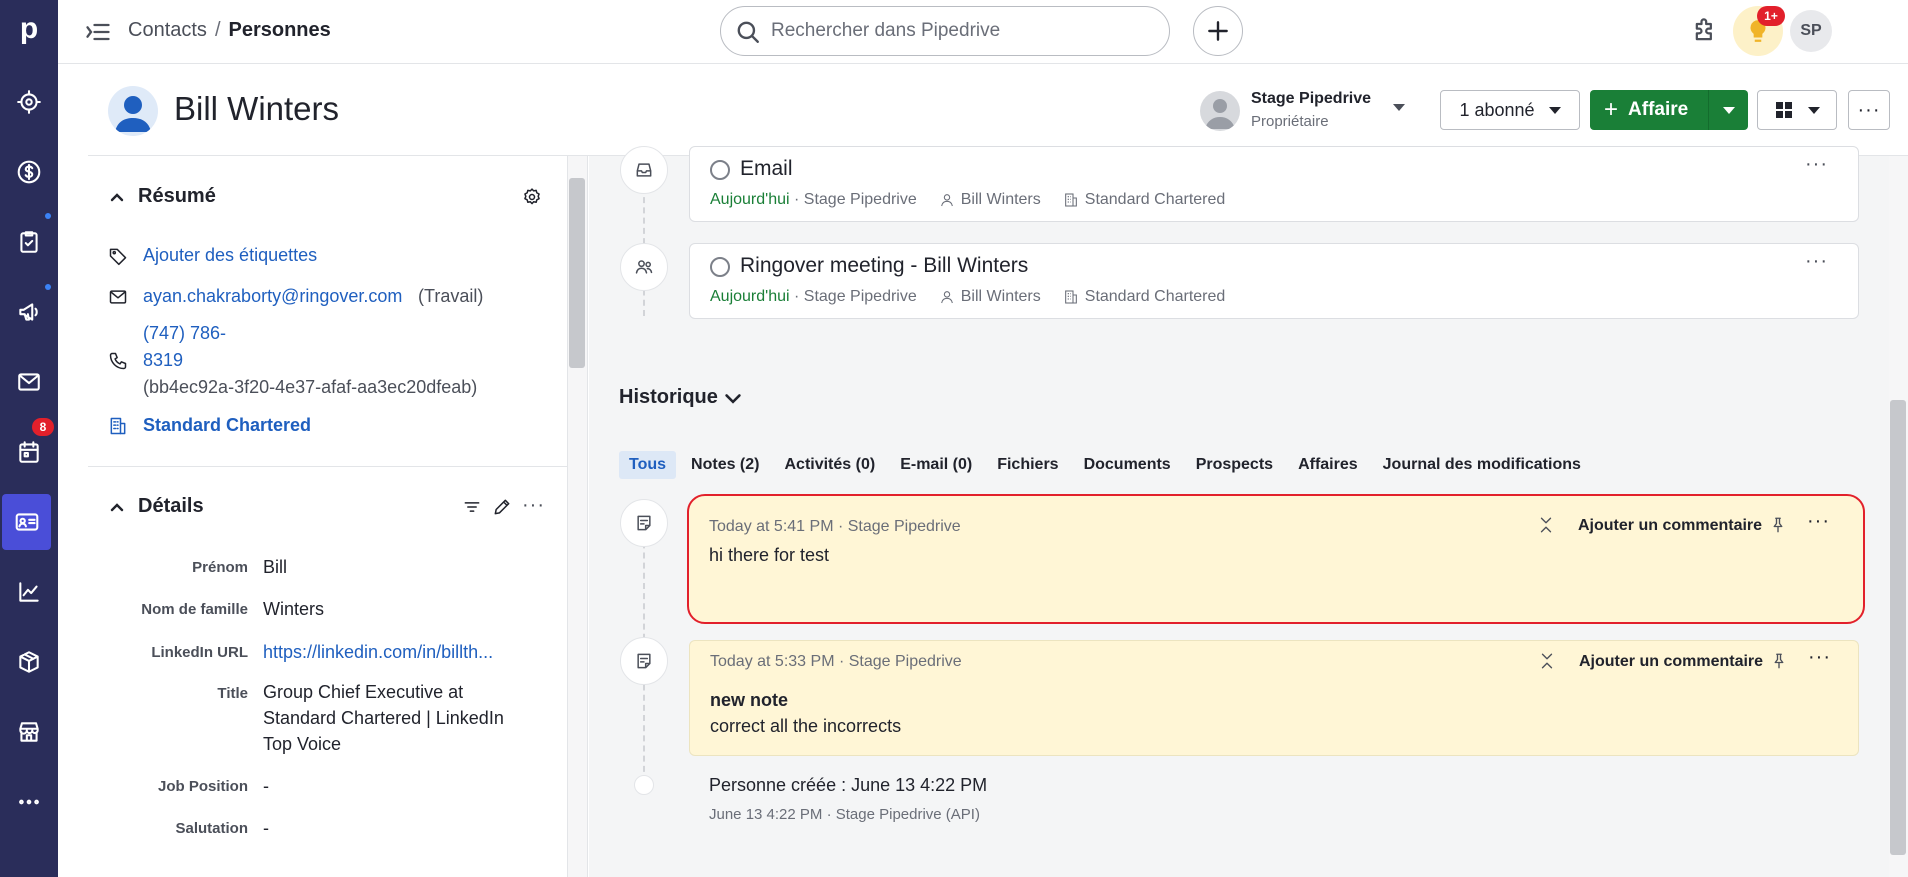 Image resolution: width=1908 pixels, height=877 pixels. I want to click on note-title: new note, so click(749, 700).